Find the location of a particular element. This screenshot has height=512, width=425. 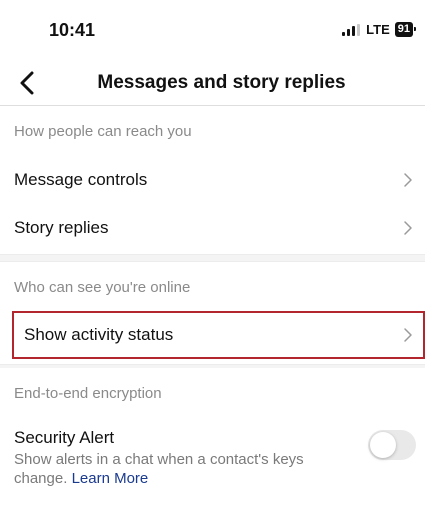

security-alert-toggle is located at coordinates (392, 445).